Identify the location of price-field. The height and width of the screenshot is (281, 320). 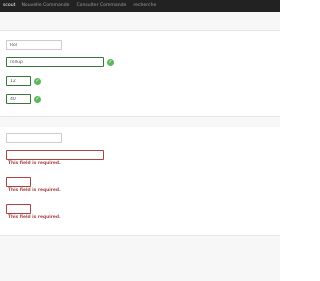
(18, 209).